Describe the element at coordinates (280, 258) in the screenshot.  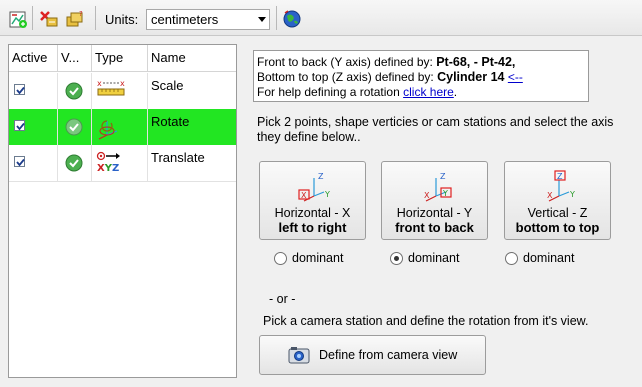
I see `dominant-radio-x` at that location.